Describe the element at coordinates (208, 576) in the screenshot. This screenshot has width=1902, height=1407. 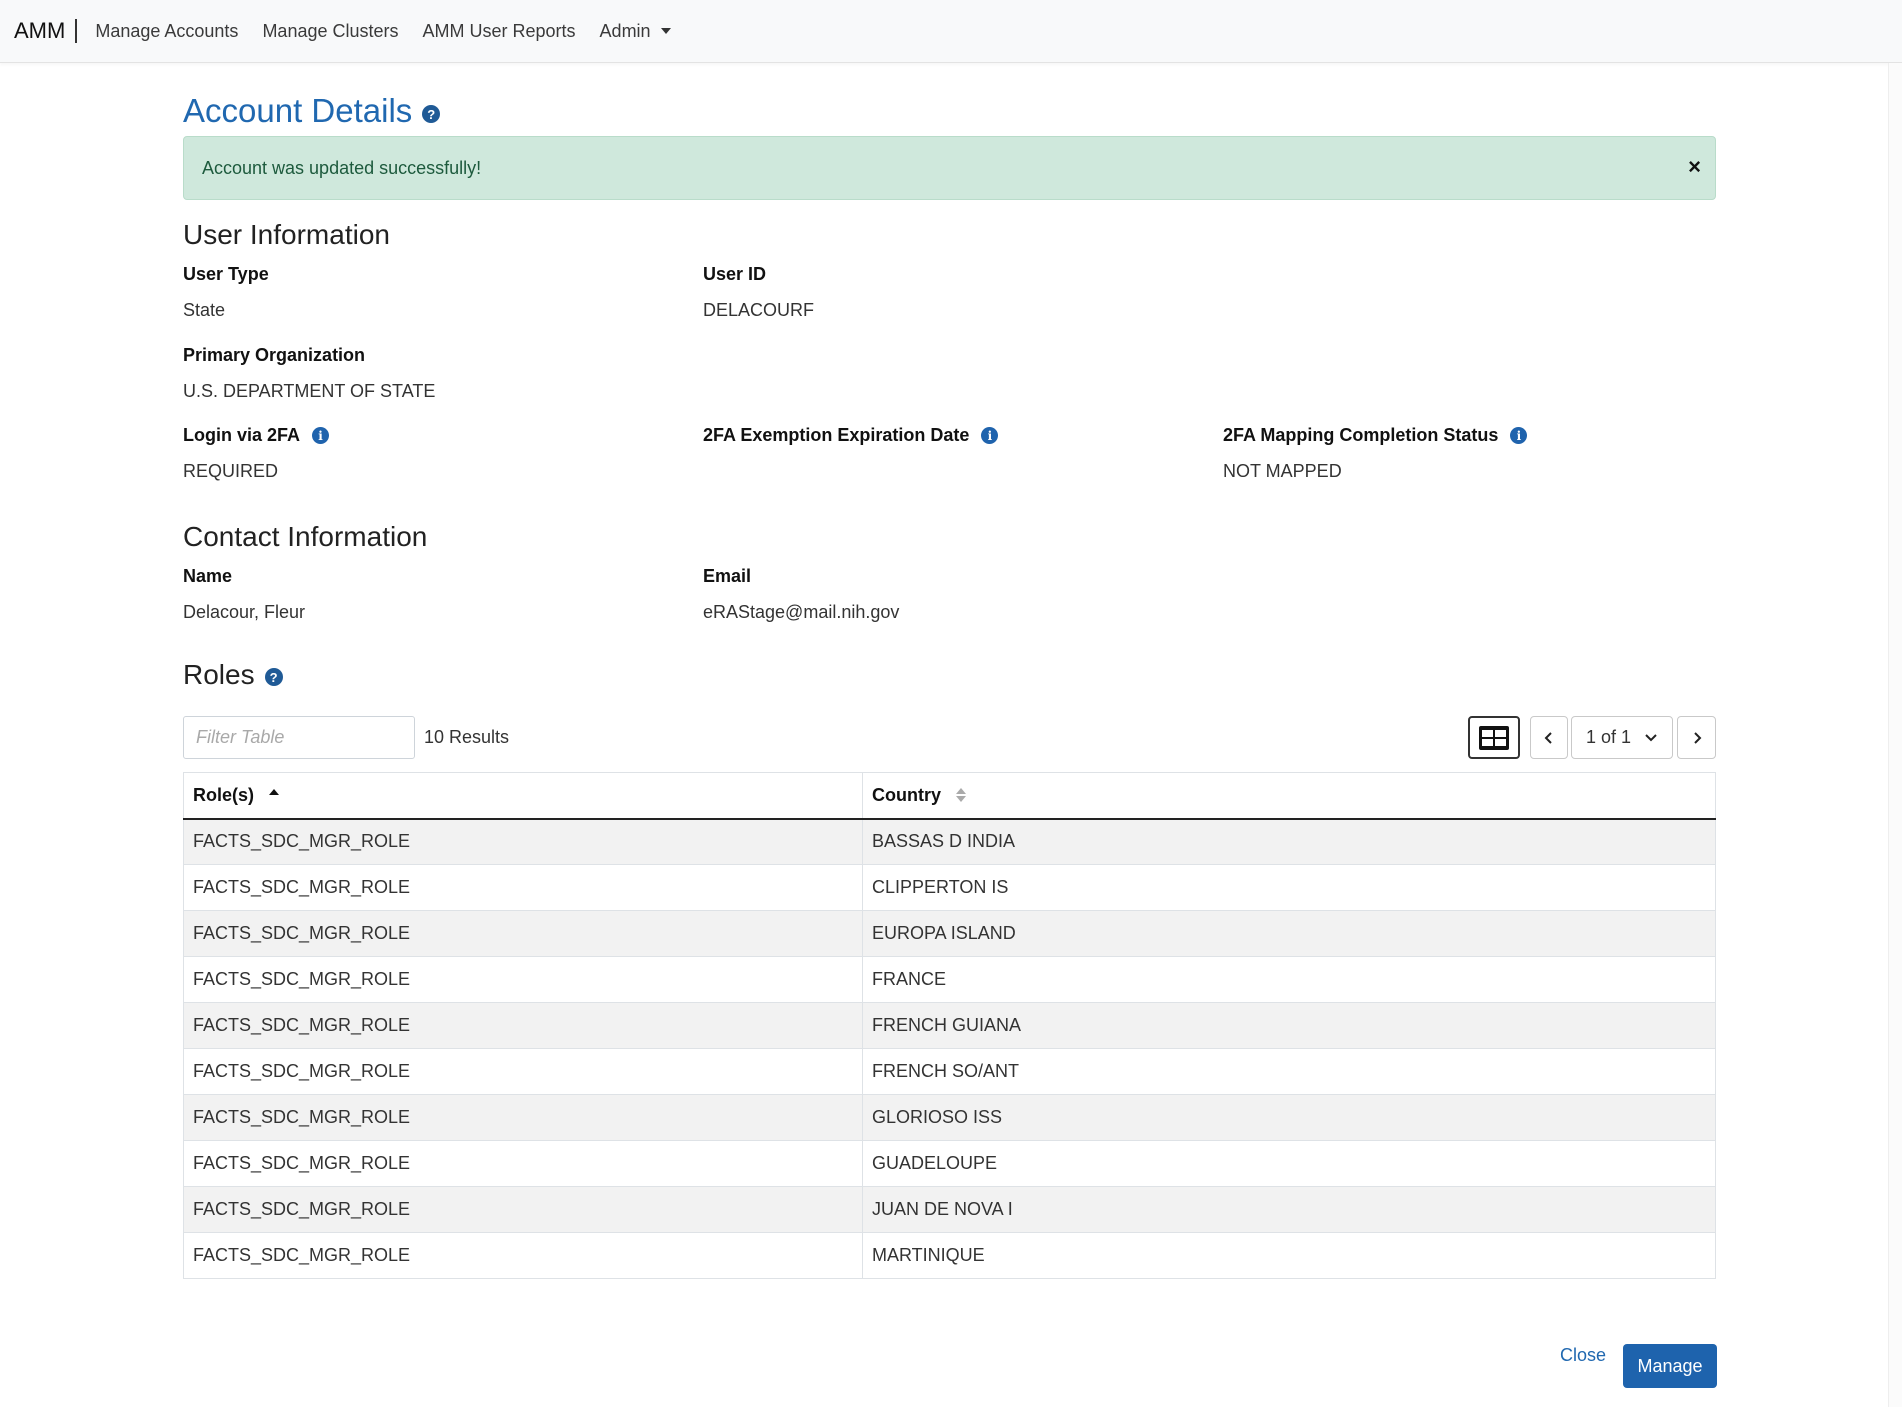
I see `name-label: Name` at that location.